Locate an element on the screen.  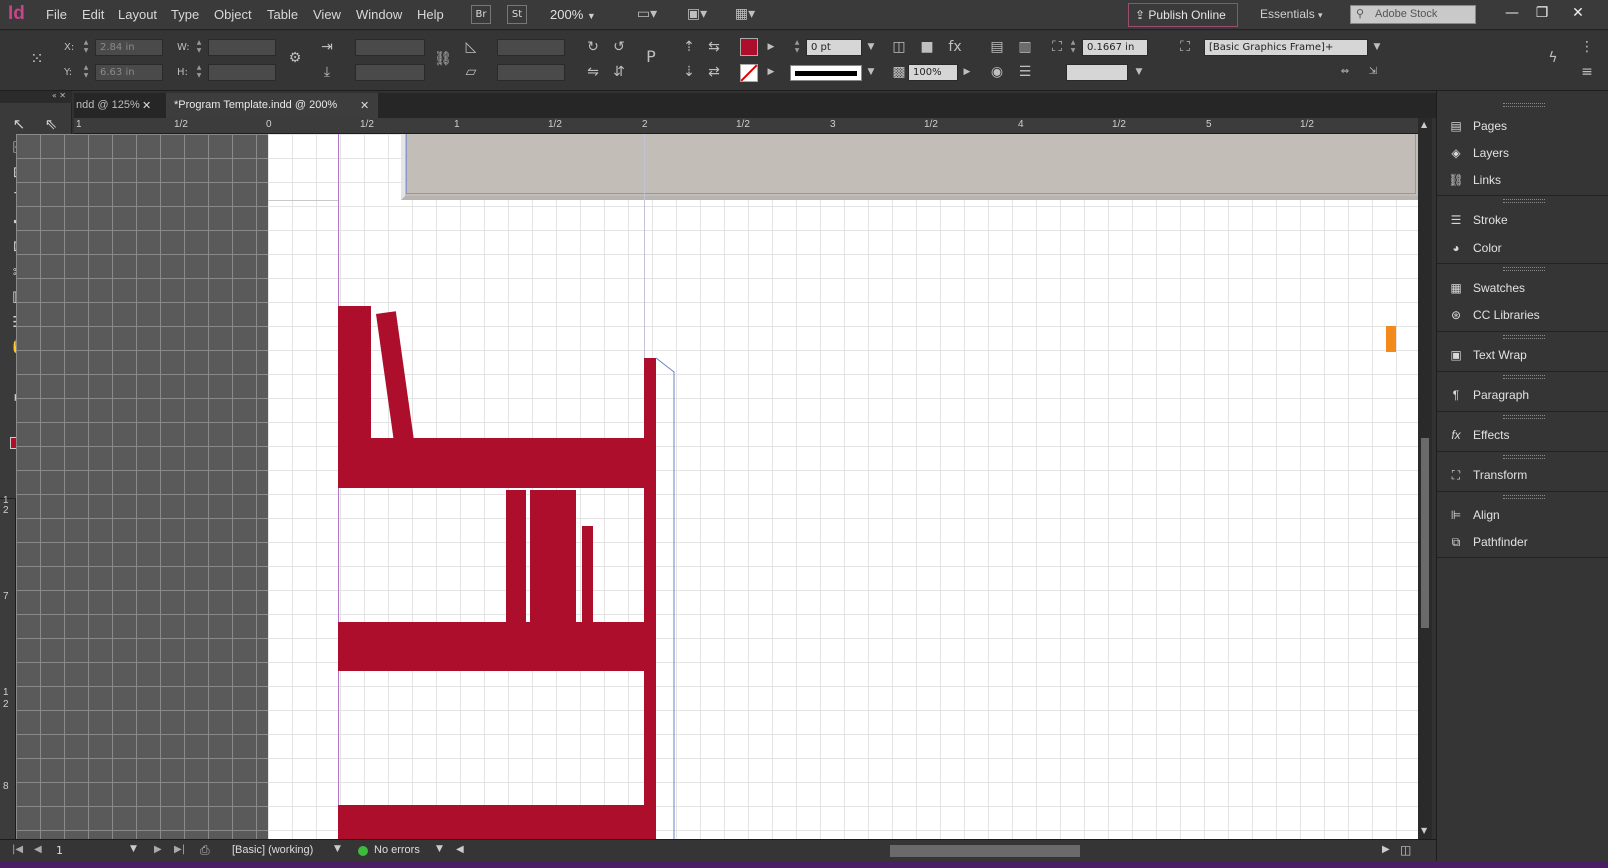
book-leaning is located at coordinates (395, 378).